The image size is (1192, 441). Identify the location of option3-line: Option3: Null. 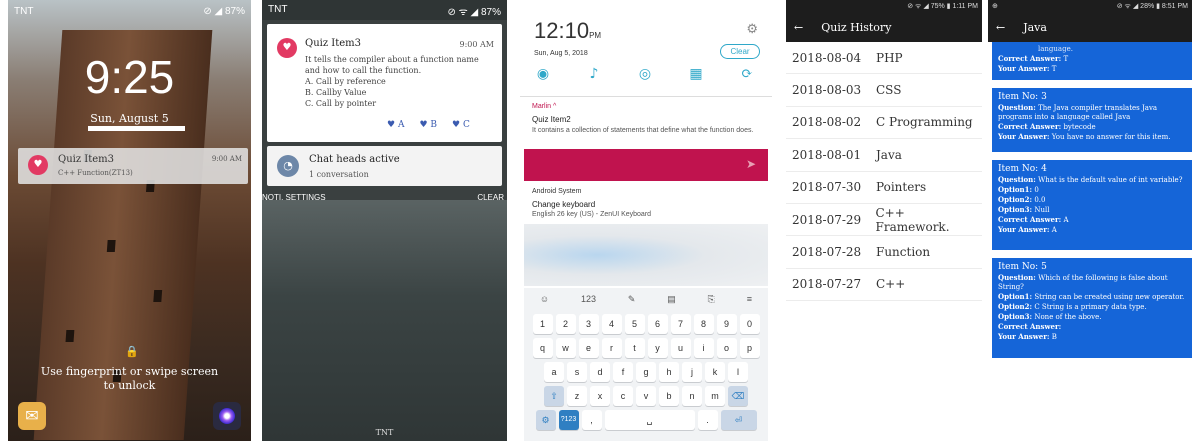
(1024, 209).